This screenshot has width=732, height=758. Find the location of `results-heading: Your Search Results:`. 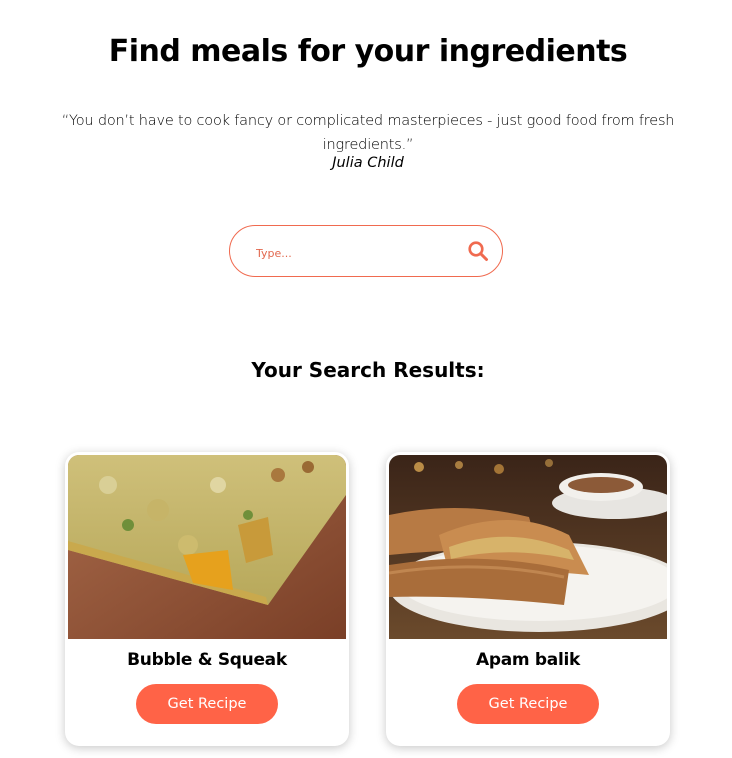

results-heading: Your Search Results: is located at coordinates (368, 370).